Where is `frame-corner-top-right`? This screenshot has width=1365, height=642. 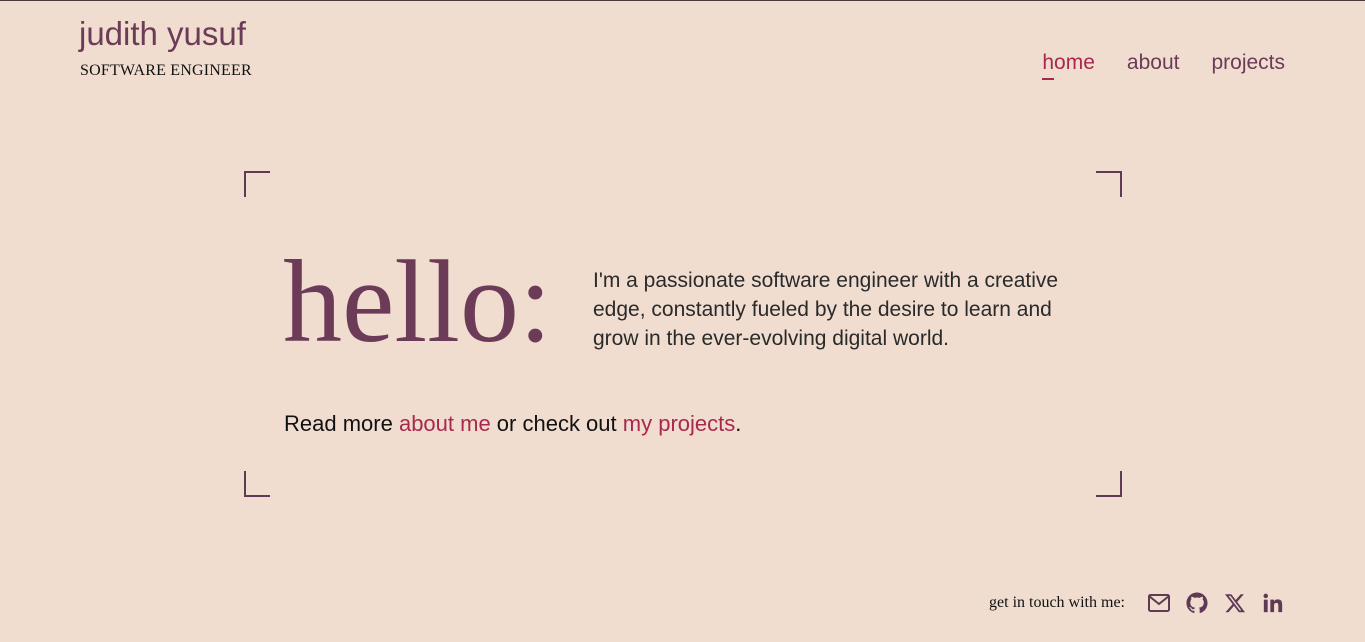
frame-corner-top-right is located at coordinates (1109, 184).